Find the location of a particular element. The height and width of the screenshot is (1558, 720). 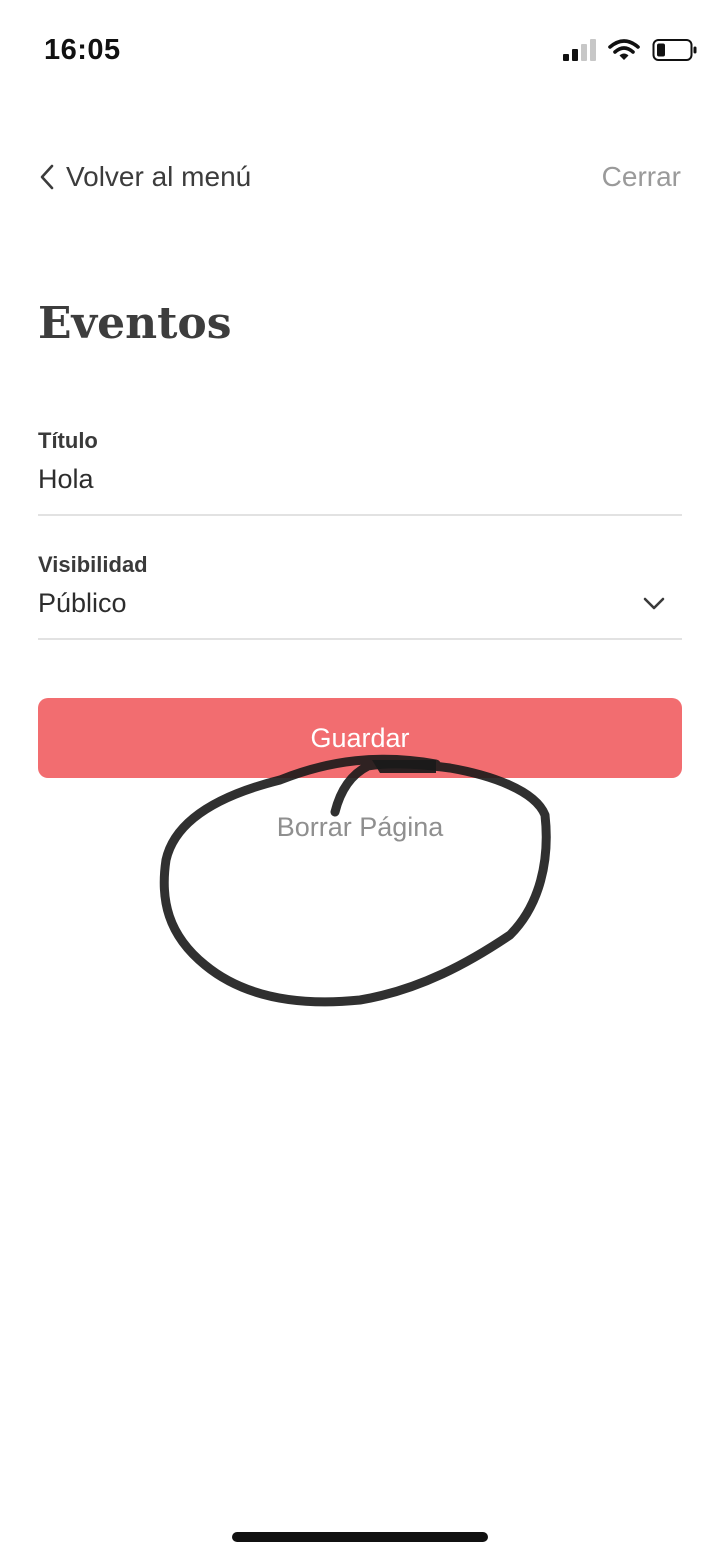

visibility-select-value: Público is located at coordinates (82, 603).